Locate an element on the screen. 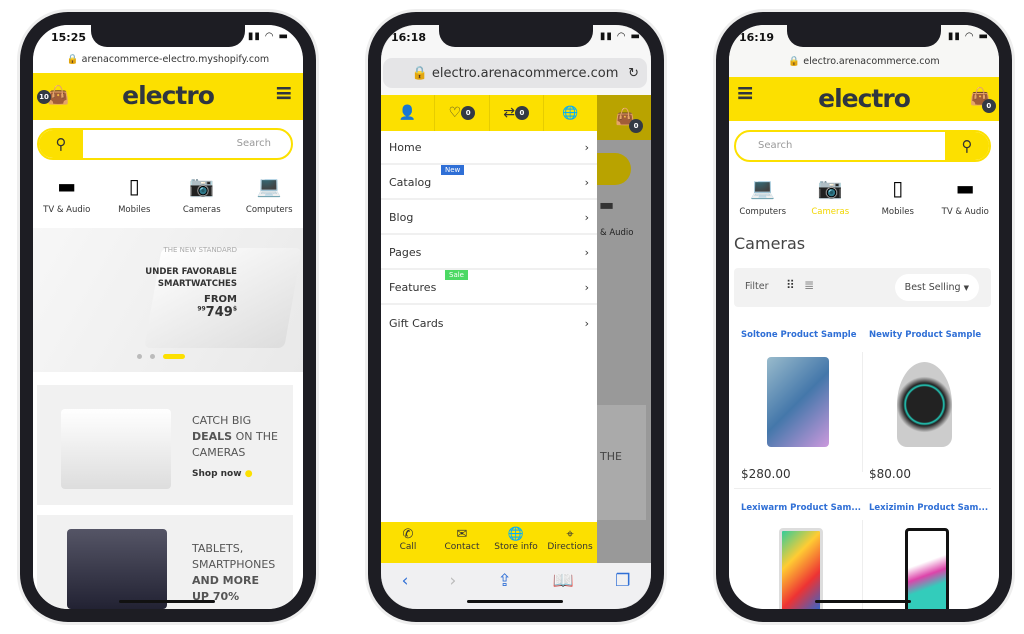  reload-icon: ↻ is located at coordinates (633, 73).